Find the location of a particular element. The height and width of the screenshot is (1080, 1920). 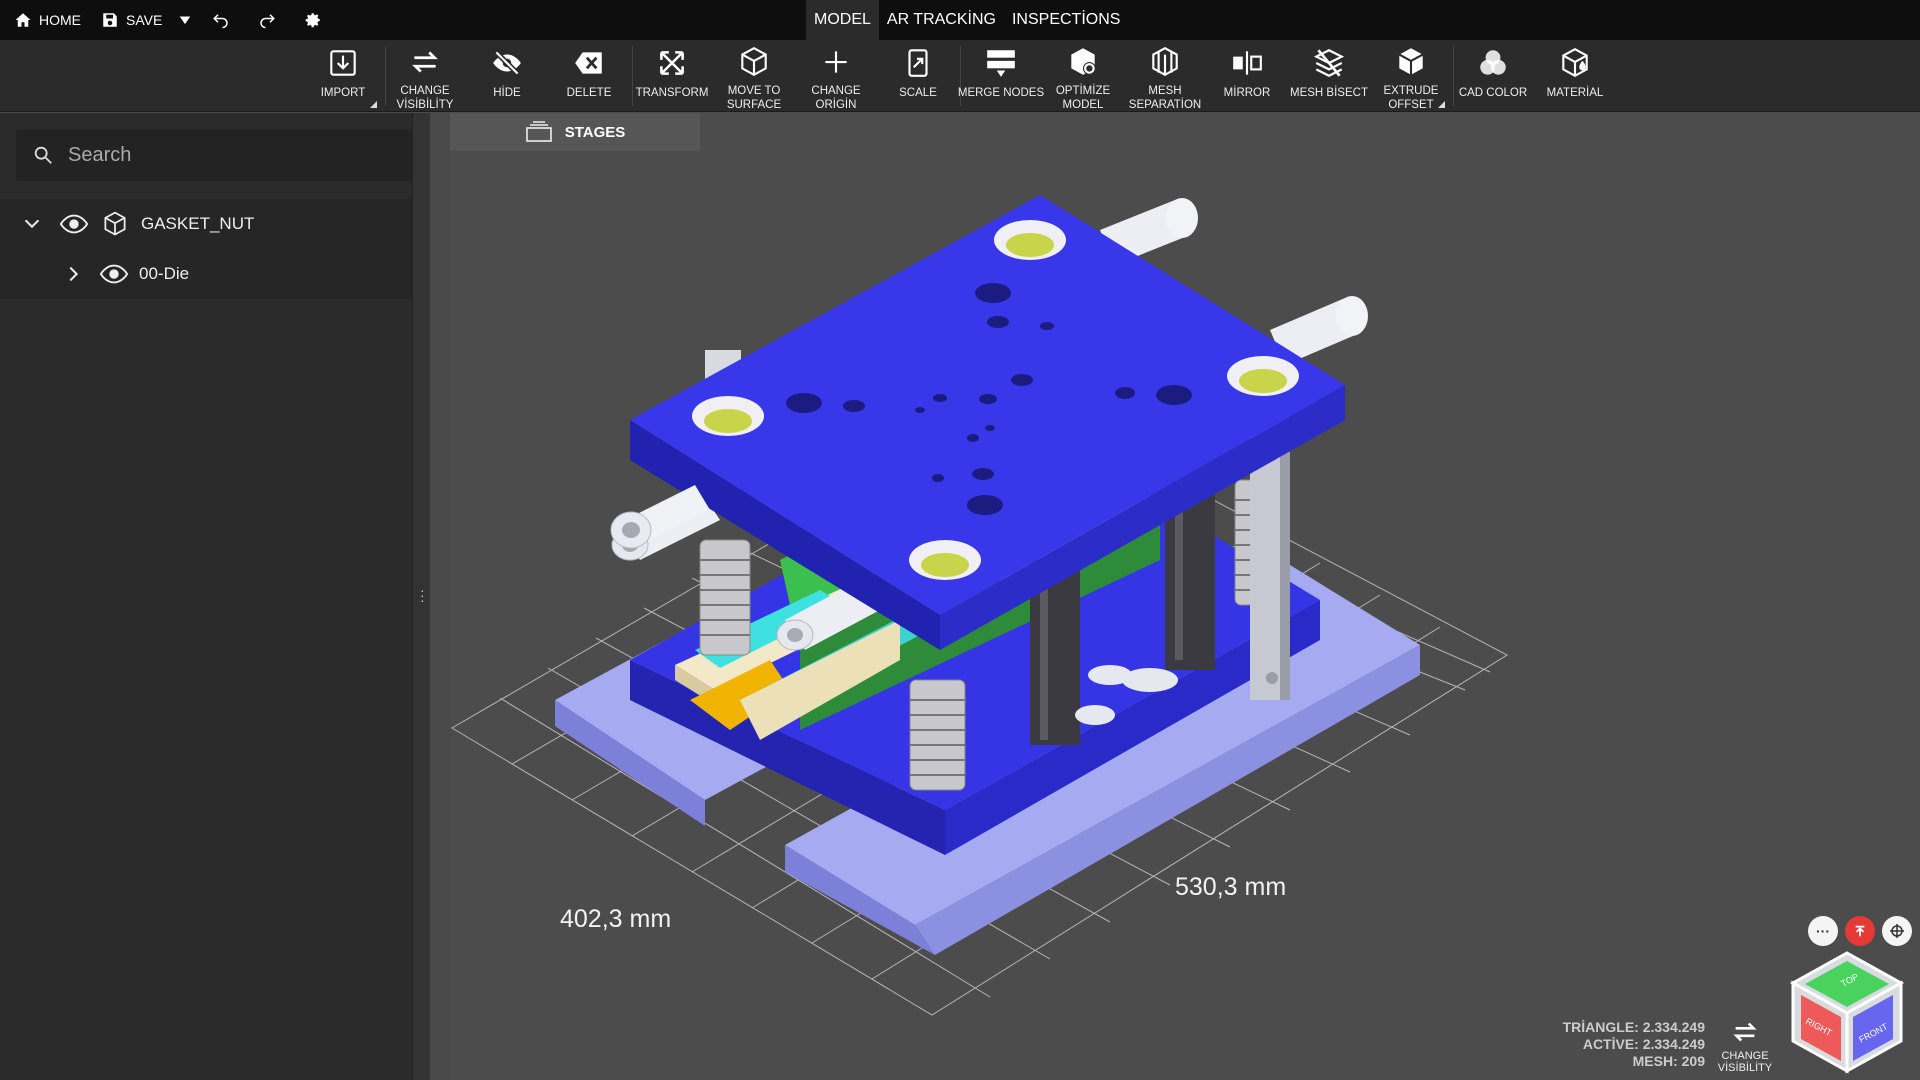

settings-button is located at coordinates (313, 20).